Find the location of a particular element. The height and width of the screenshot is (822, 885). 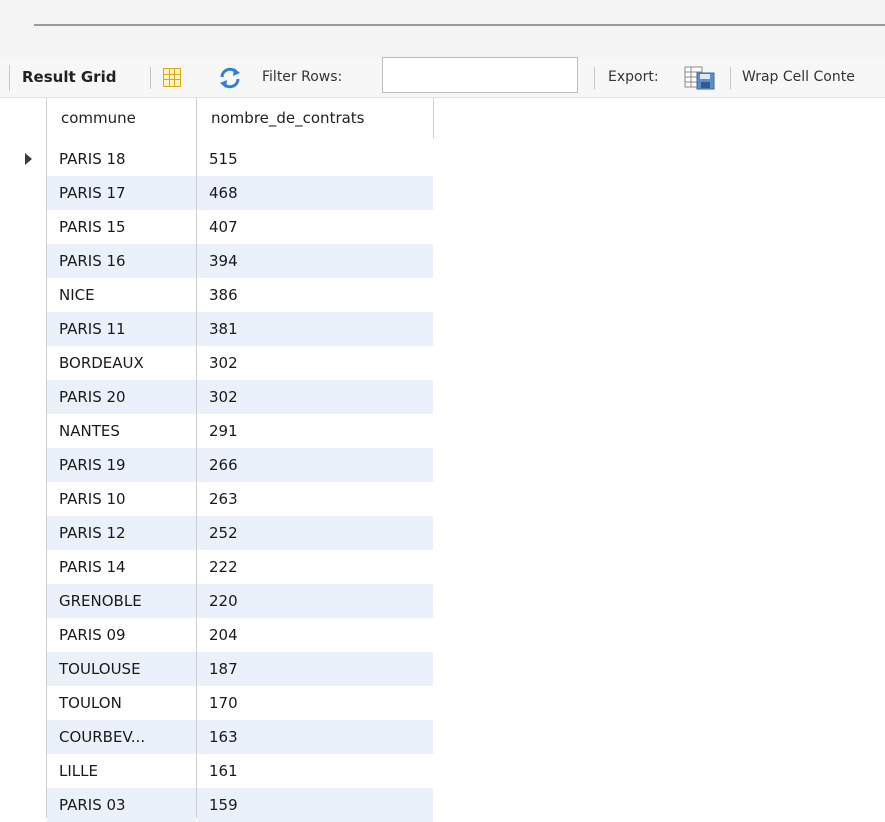

cell-commune: PARIS 09 is located at coordinates (121, 635).